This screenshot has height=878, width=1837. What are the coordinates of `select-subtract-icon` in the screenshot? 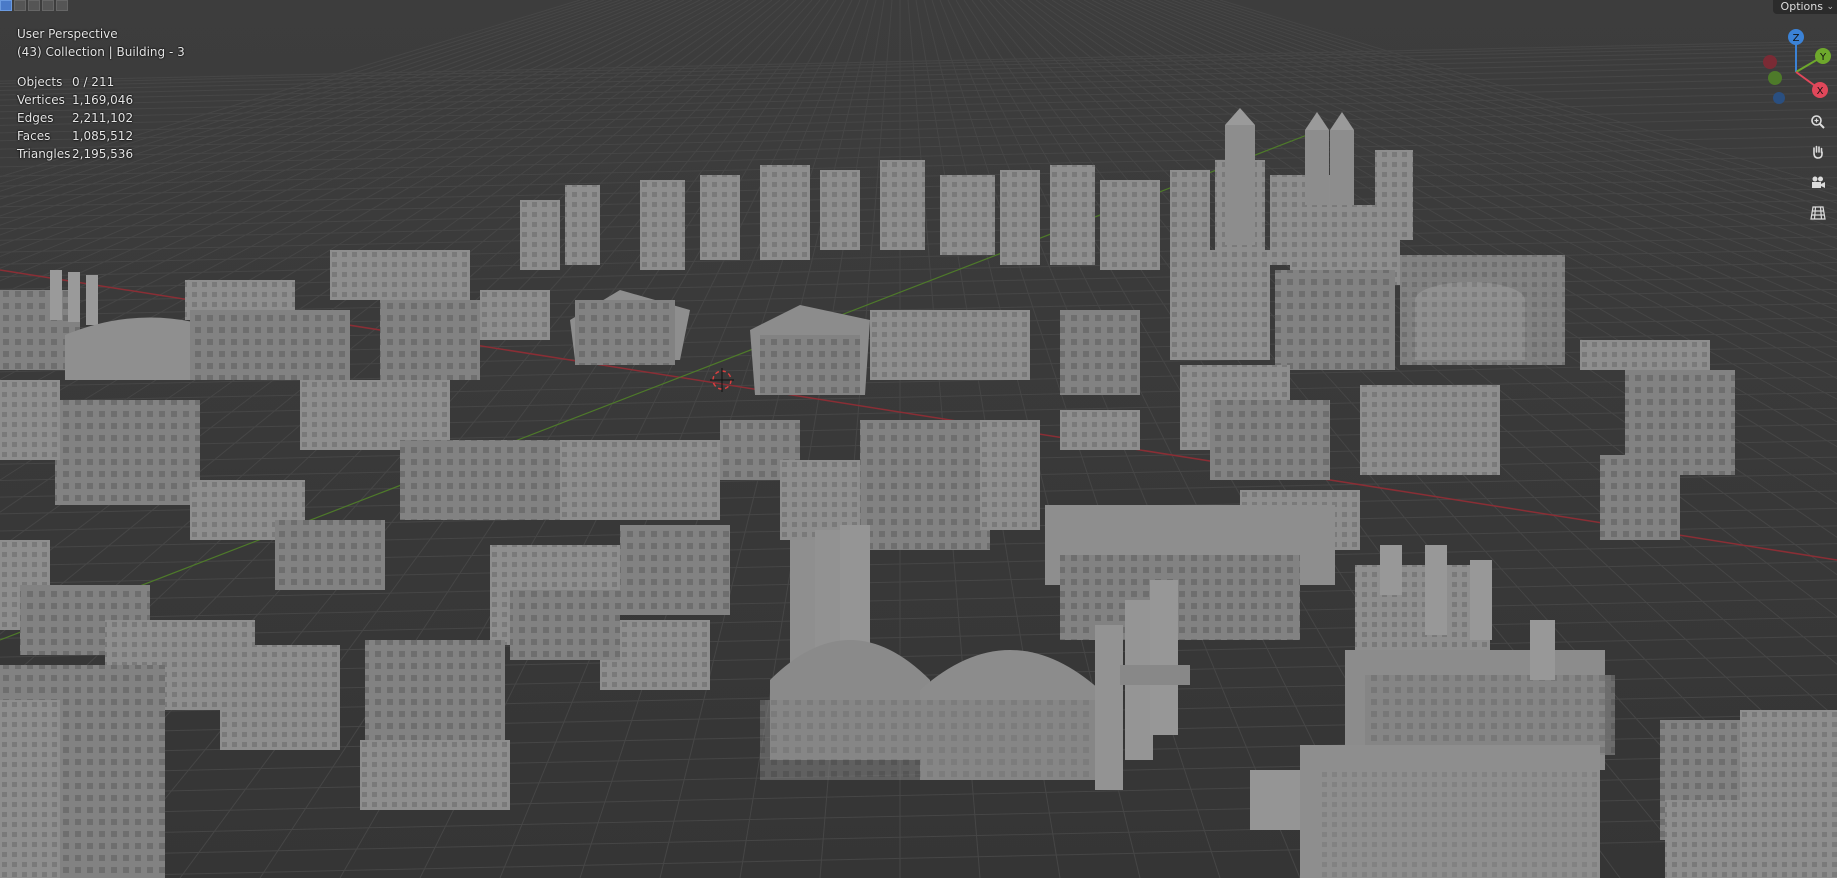 It's located at (34, 5).